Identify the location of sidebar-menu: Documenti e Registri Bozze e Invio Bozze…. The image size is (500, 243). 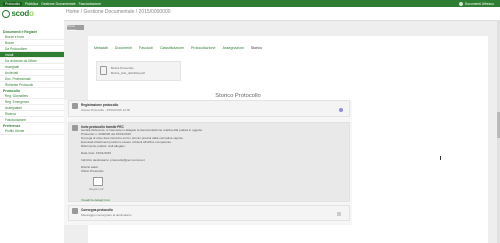
(32, 82).